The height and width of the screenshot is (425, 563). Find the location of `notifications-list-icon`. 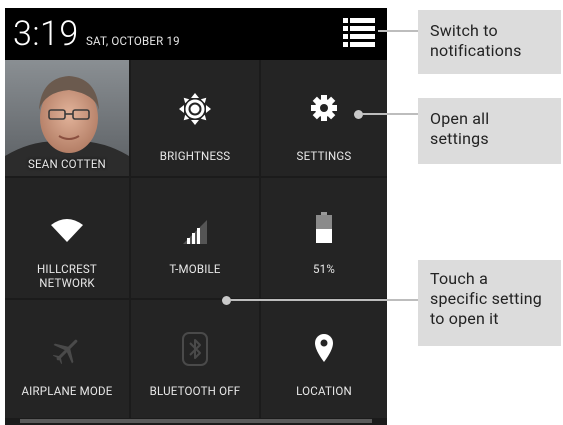

notifications-list-icon is located at coordinates (359, 33).